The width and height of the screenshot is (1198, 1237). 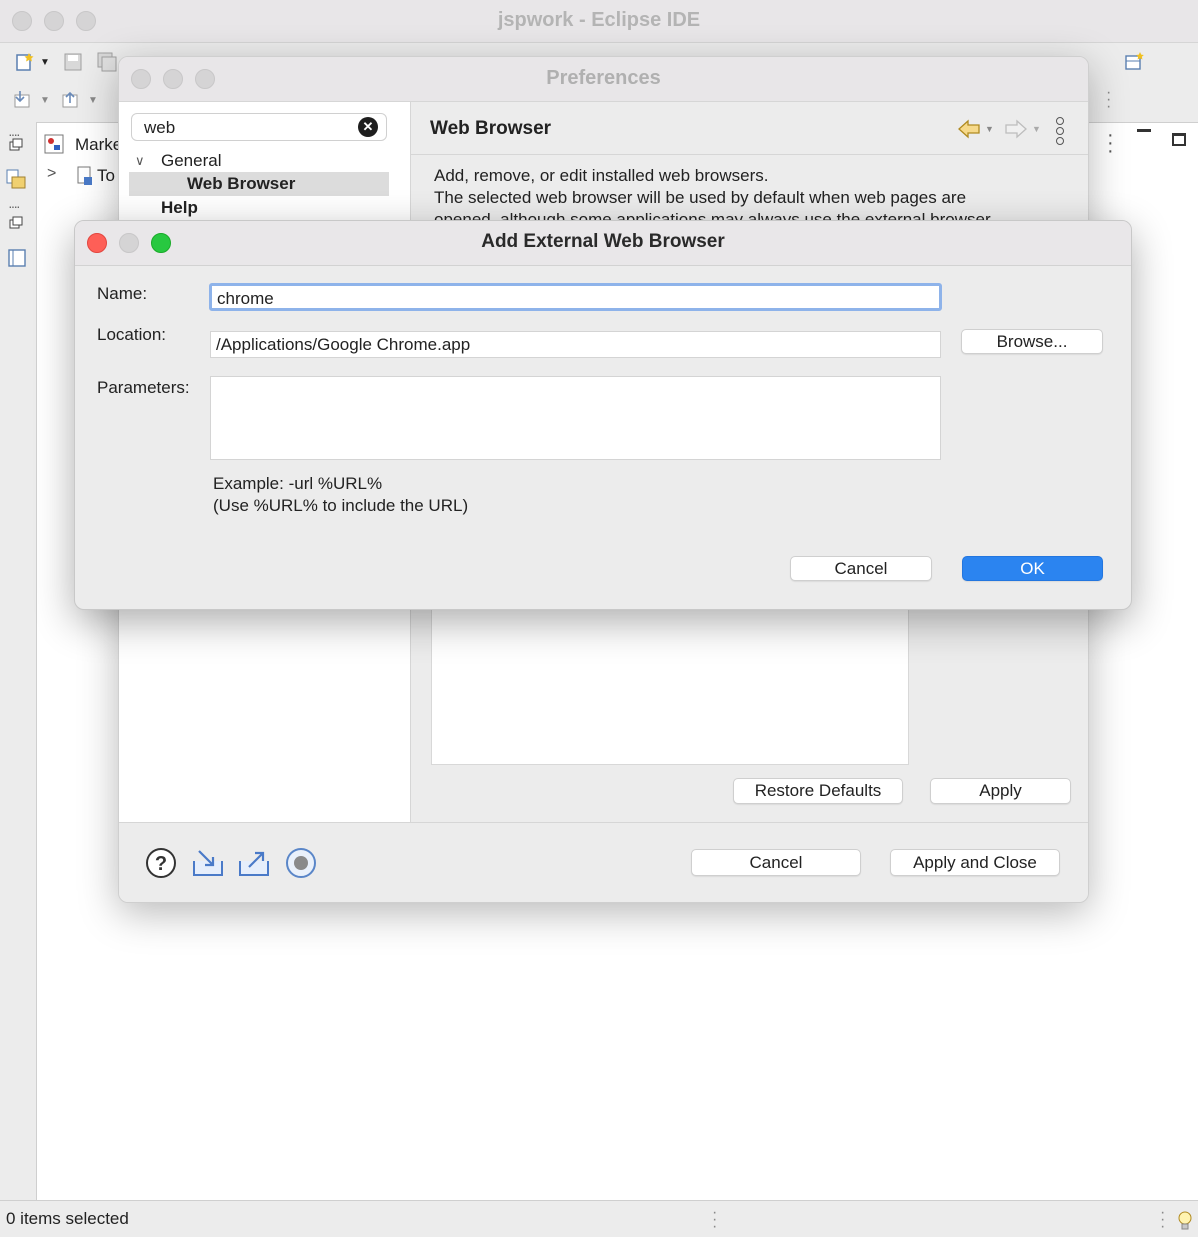 I want to click on markers-view-icon, so click(x=54, y=144).